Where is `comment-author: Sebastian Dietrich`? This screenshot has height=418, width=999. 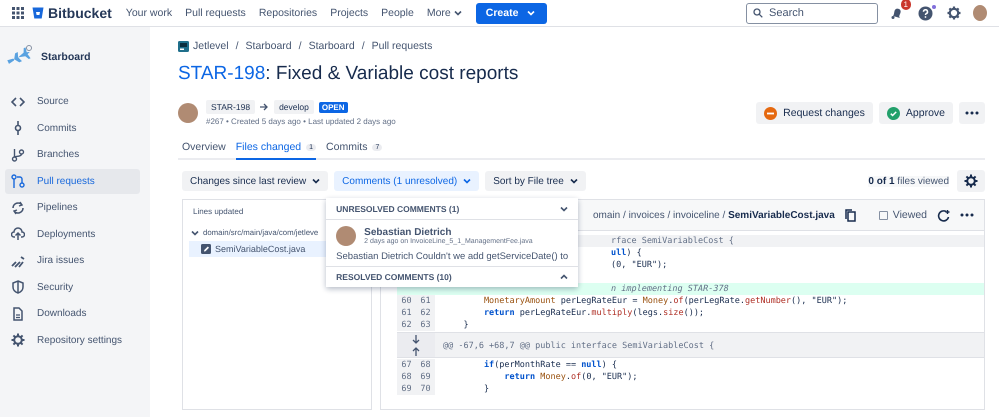
comment-author: Sebastian Dietrich is located at coordinates (408, 232).